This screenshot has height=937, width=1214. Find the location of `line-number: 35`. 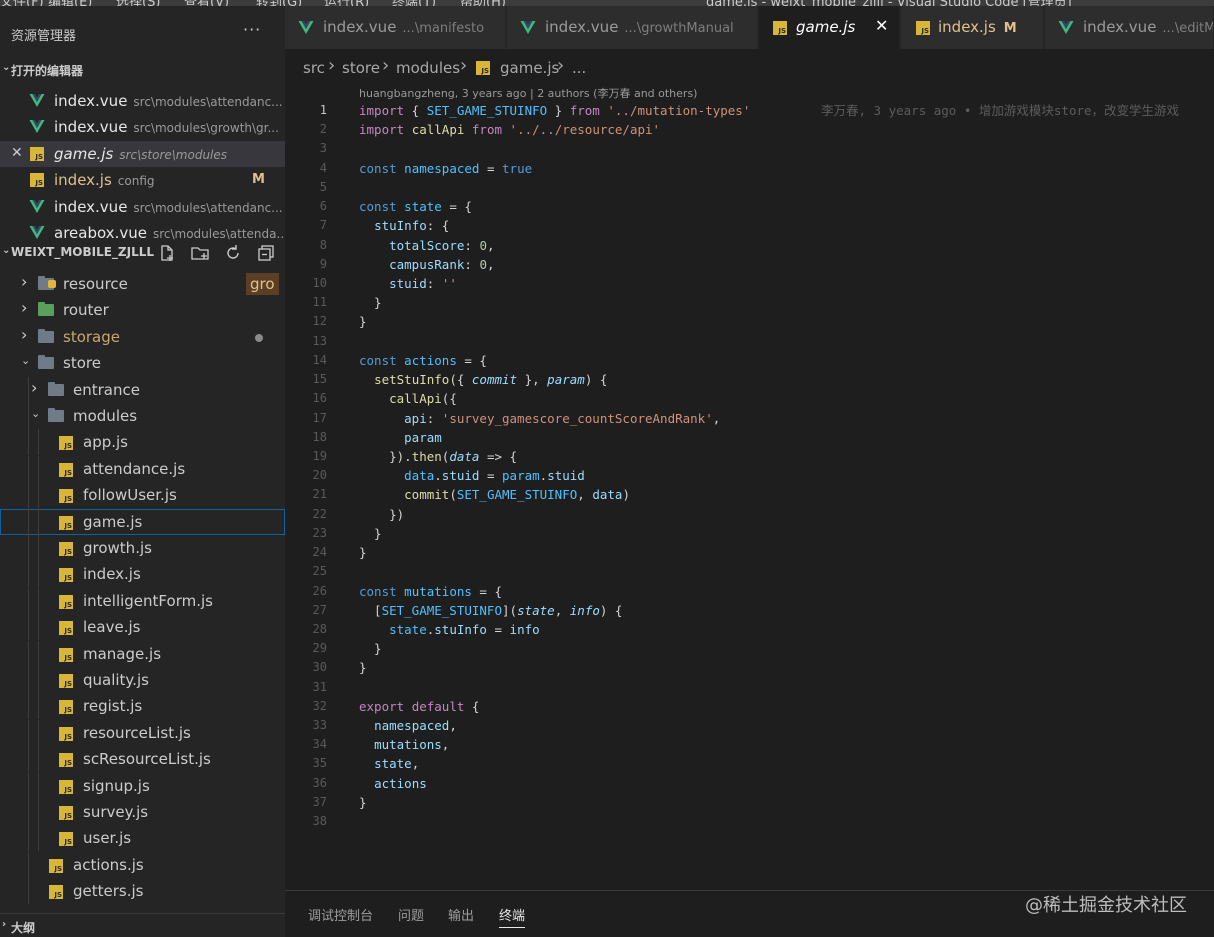

line-number: 35 is located at coordinates (319, 763).